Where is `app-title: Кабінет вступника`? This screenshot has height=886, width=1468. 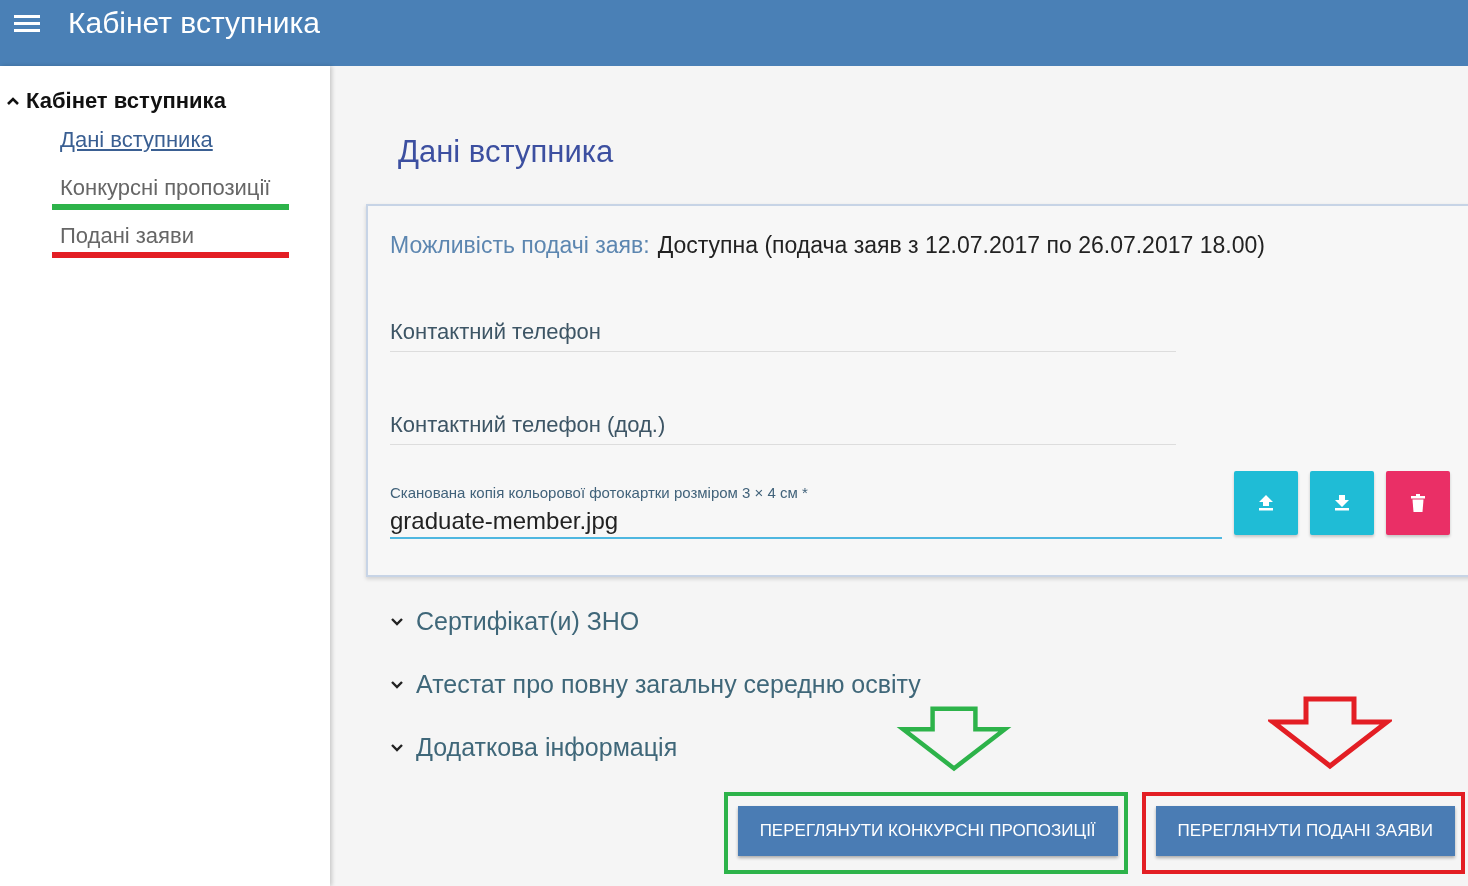
app-title: Кабінет вступника is located at coordinates (194, 23).